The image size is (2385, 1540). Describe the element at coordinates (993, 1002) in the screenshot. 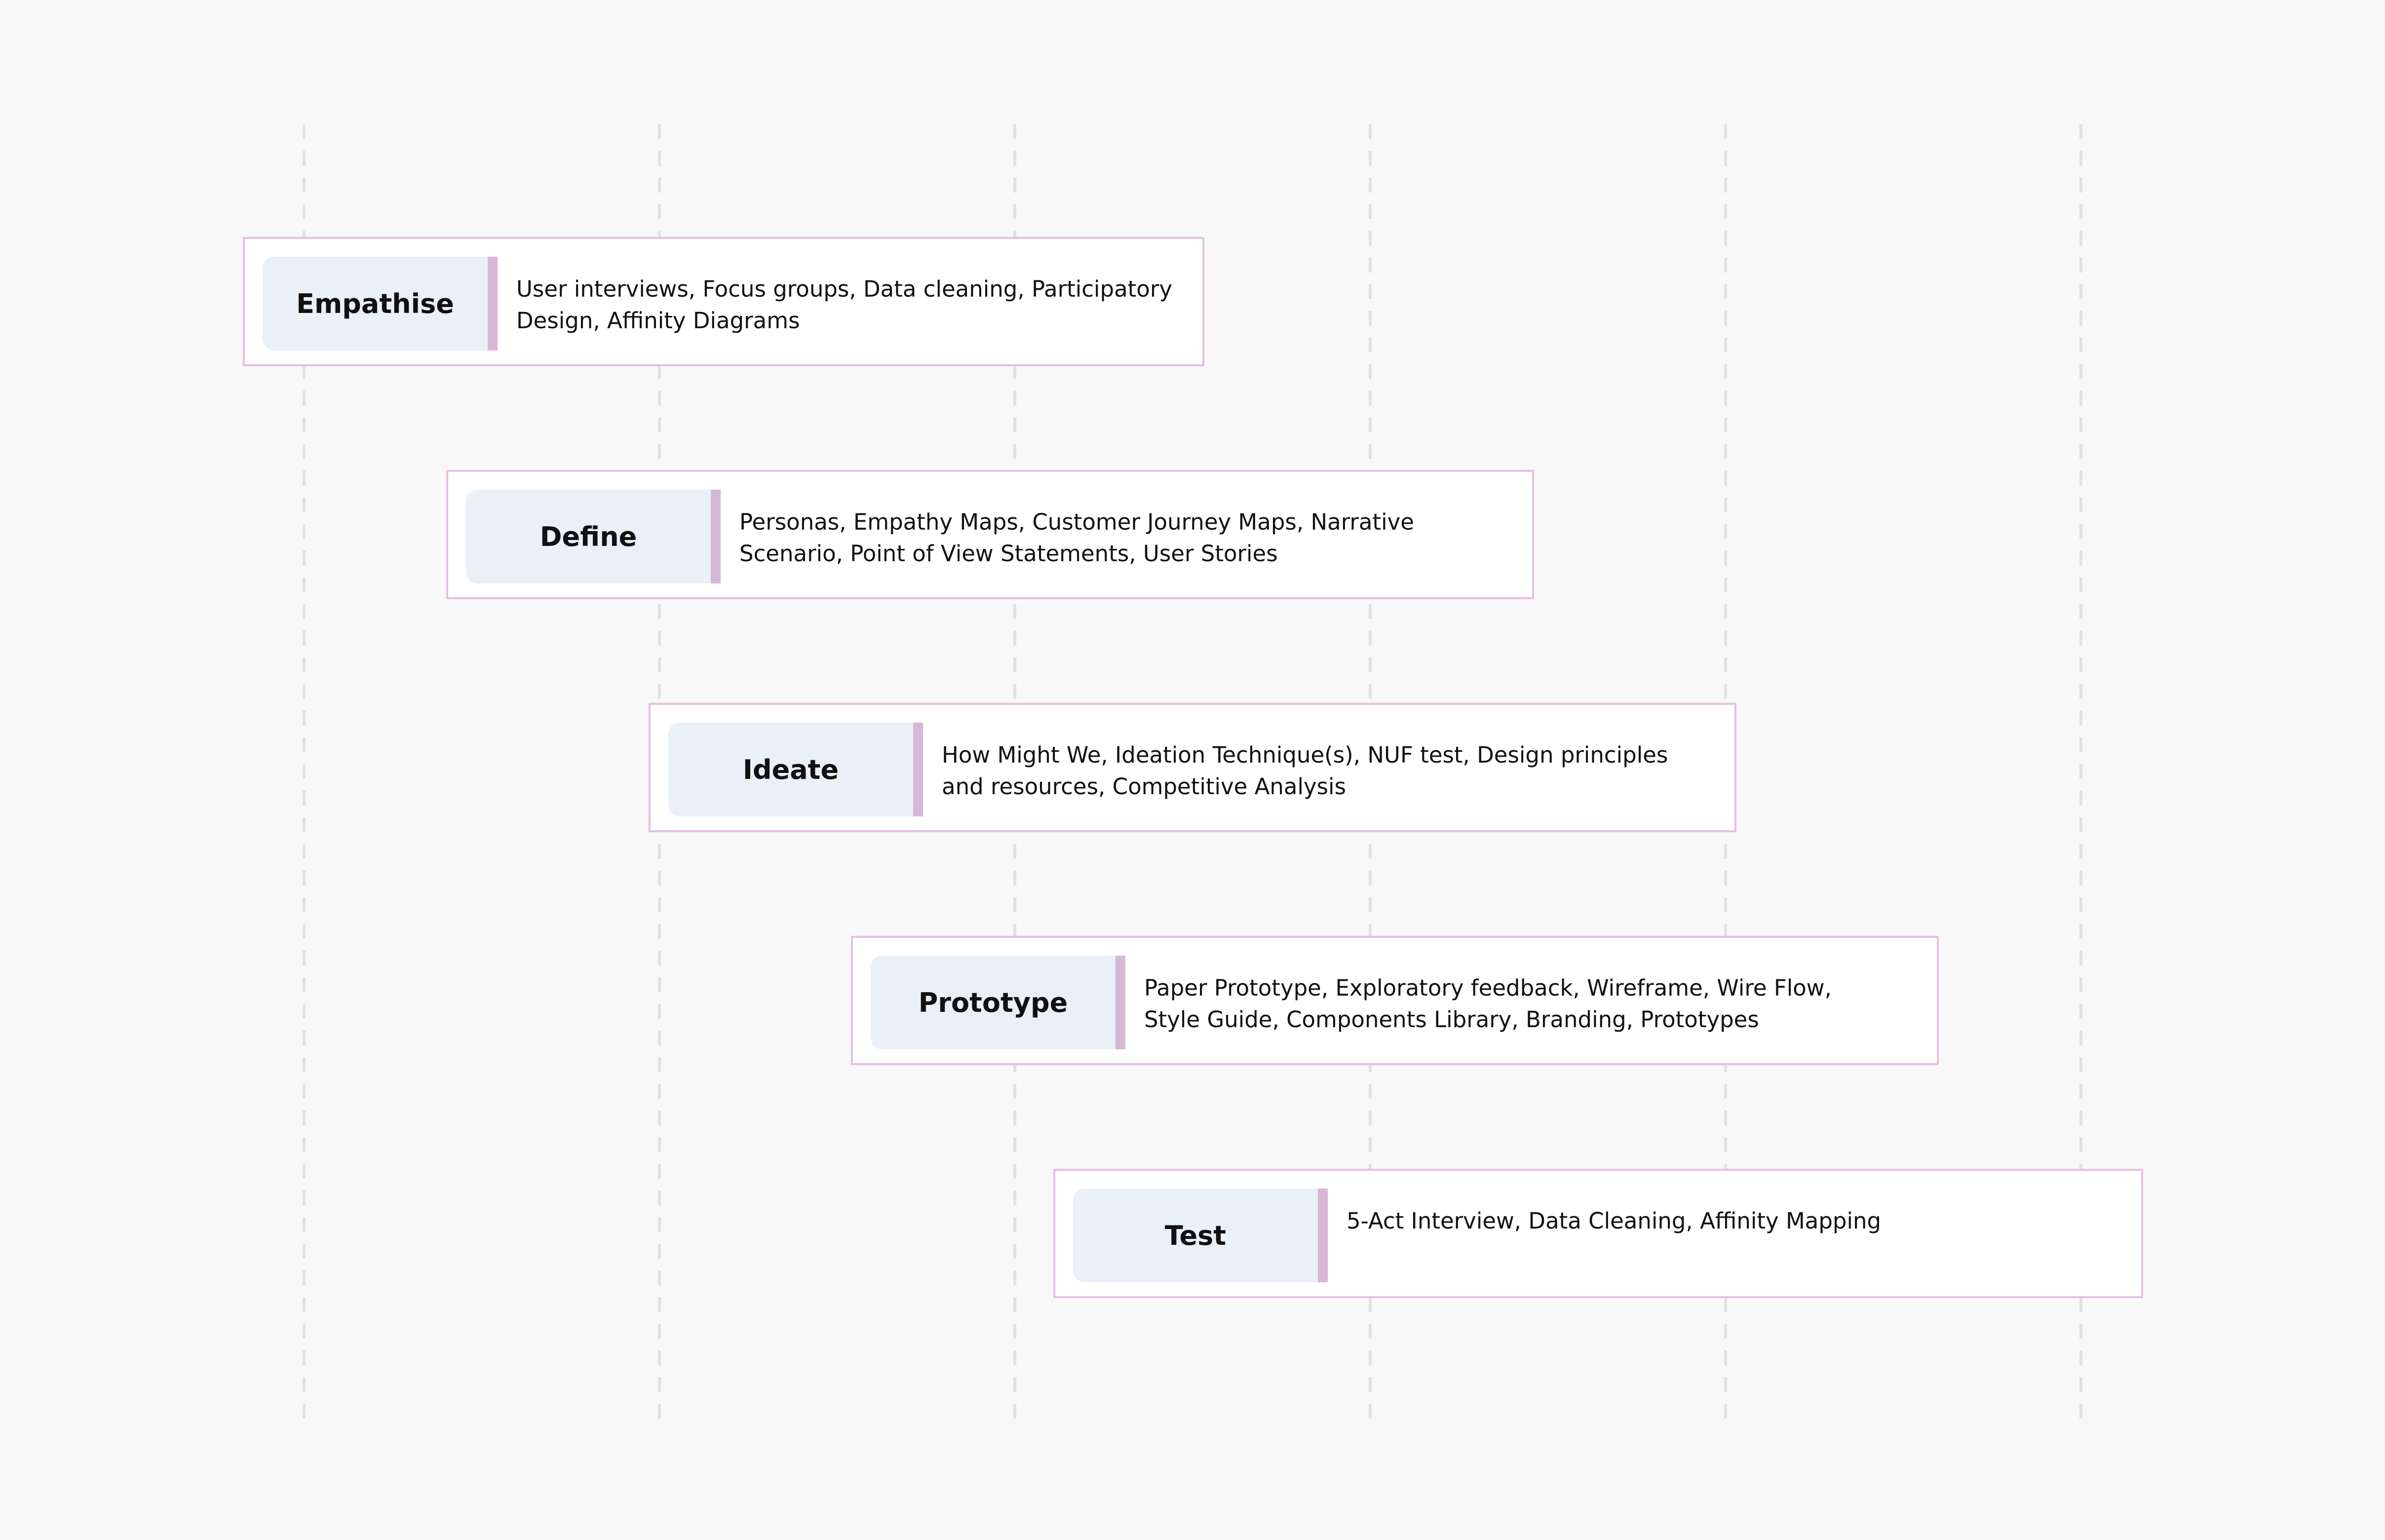

I see `stage-label-prototype: Prototype` at that location.